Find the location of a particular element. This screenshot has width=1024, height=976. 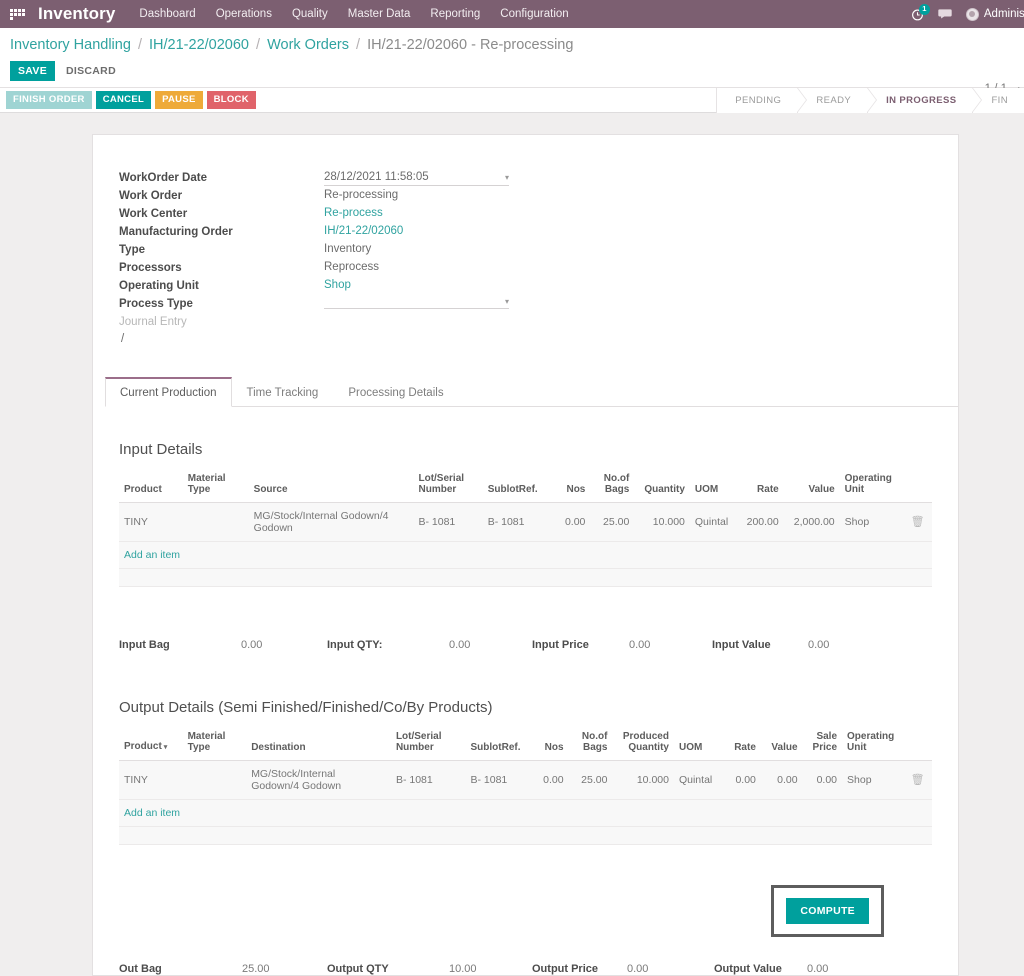

field-label: Process Type is located at coordinates (156, 304).